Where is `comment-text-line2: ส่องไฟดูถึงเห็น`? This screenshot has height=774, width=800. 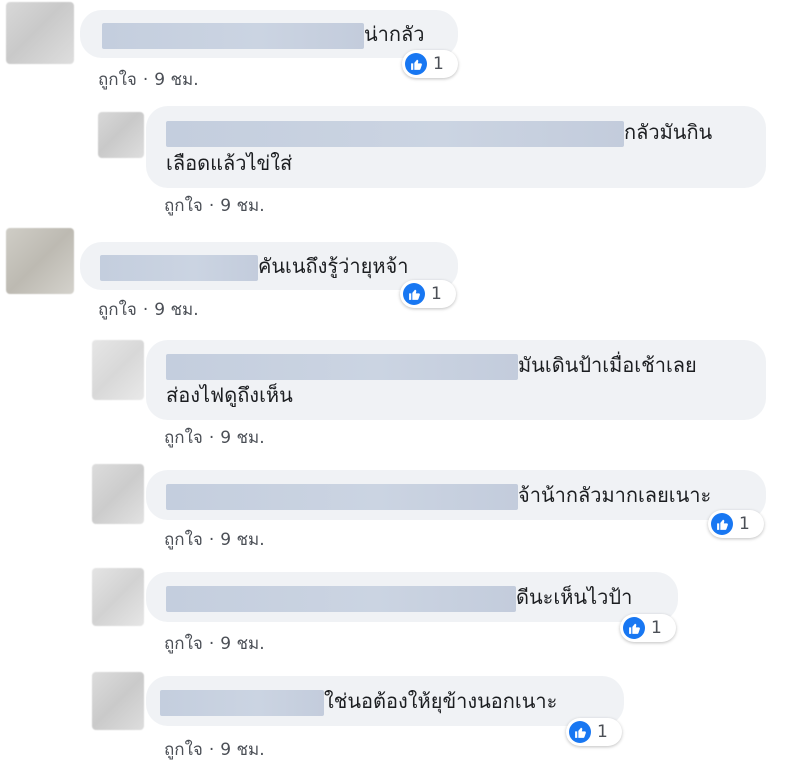 comment-text-line2: ส่องไฟดูถึงเห็น is located at coordinates (229, 395).